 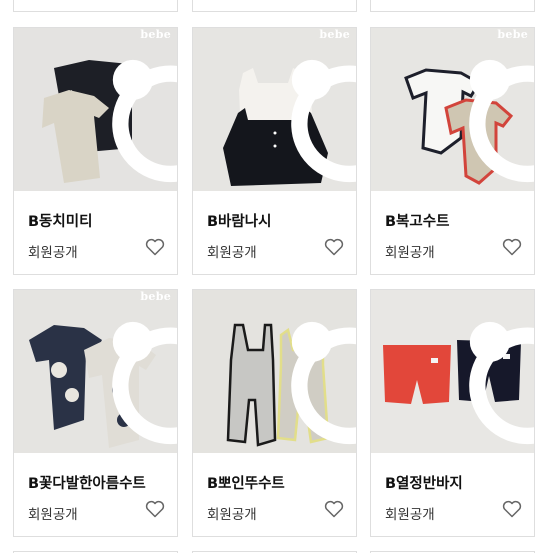 What do you see at coordinates (239, 220) in the screenshot?
I see `product-name: B바람나시` at bounding box center [239, 220].